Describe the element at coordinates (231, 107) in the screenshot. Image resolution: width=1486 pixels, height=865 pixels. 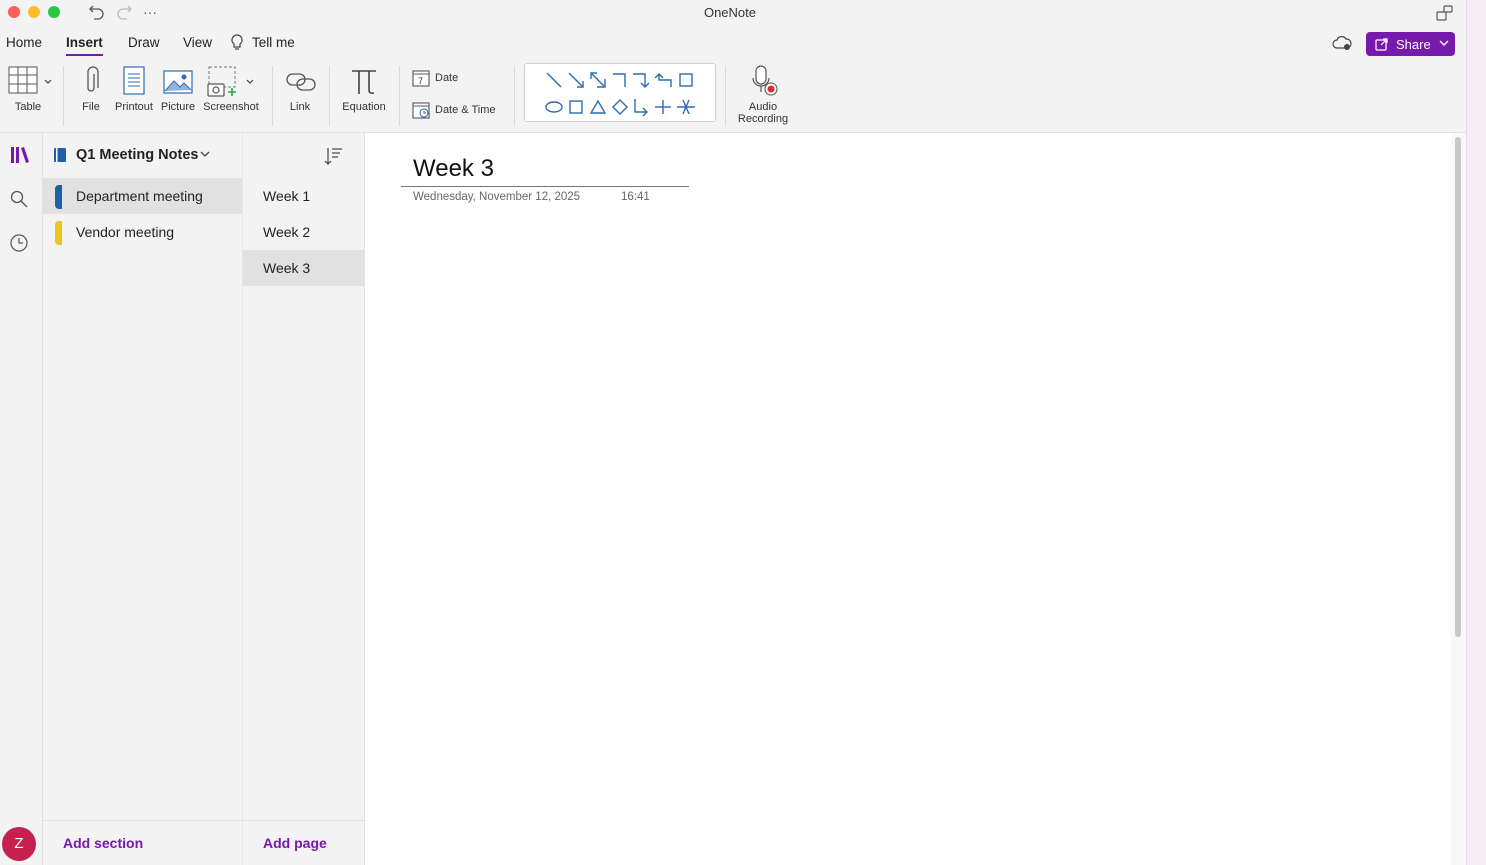
I see `screenshot-label: Screenshot` at that location.